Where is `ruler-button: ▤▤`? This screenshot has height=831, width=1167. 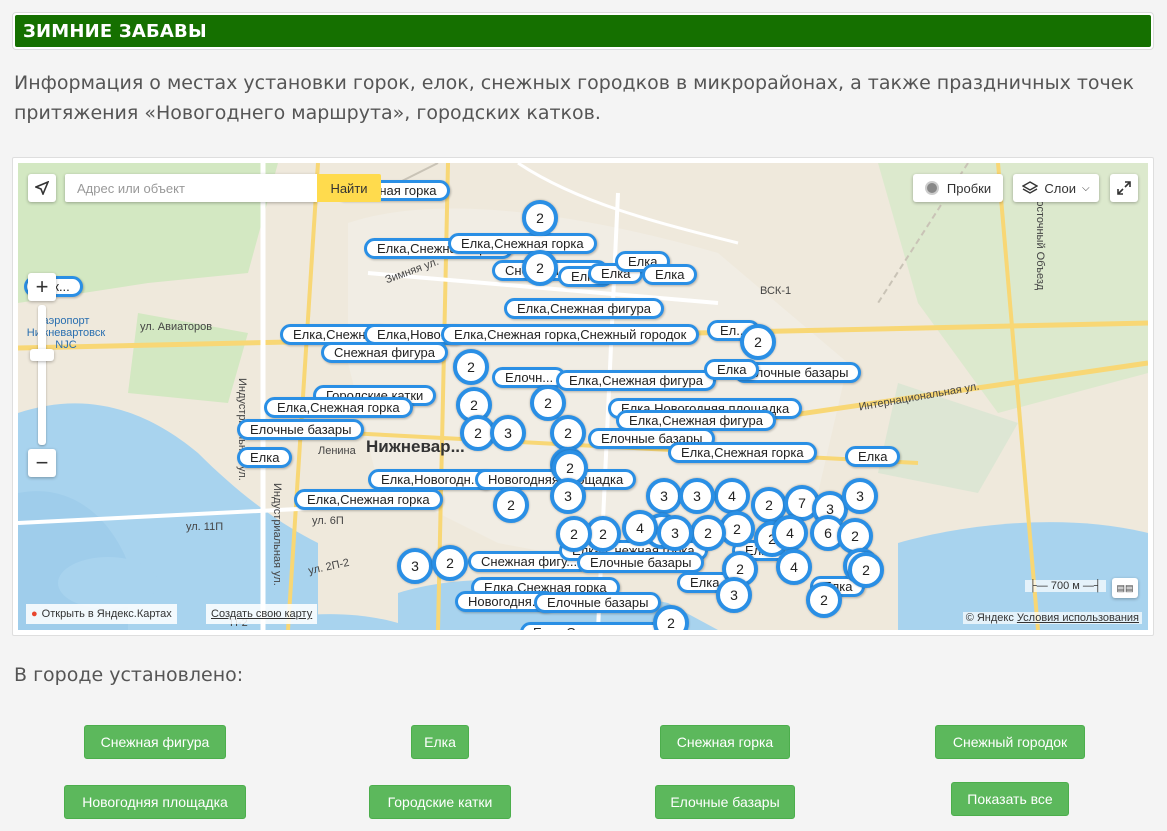
ruler-button: ▤▤ is located at coordinates (1125, 588).